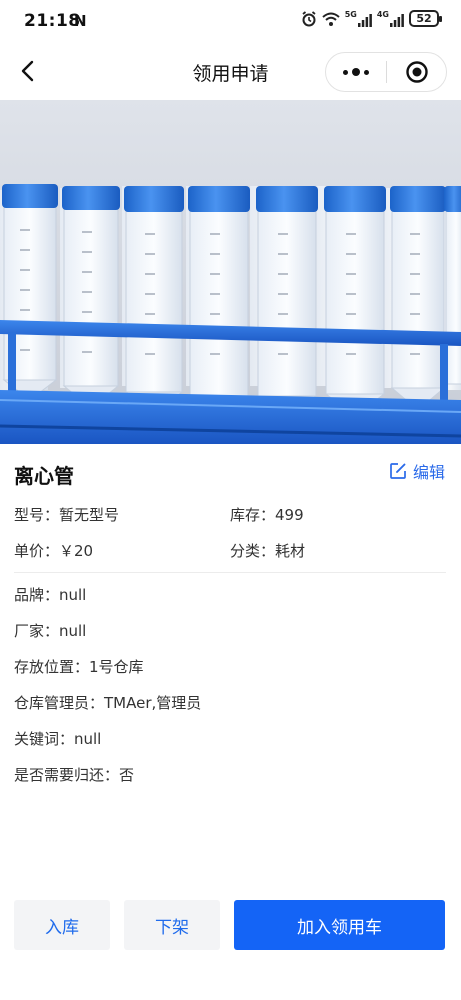 The image size is (461, 1000). I want to click on add-to-cart-button: 加入领用车, so click(339, 925).